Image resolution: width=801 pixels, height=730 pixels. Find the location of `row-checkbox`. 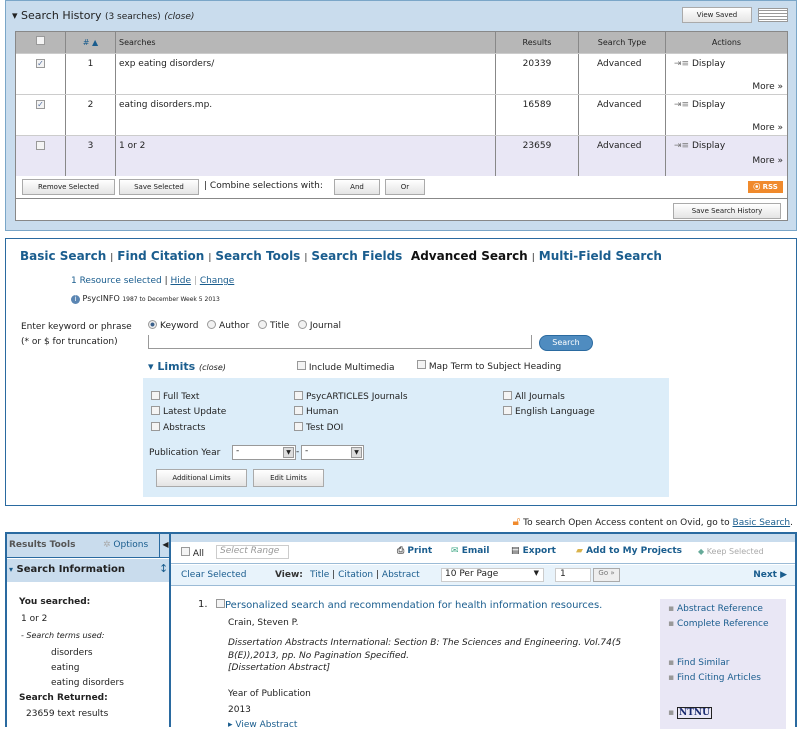

row-checkbox is located at coordinates (40, 145).